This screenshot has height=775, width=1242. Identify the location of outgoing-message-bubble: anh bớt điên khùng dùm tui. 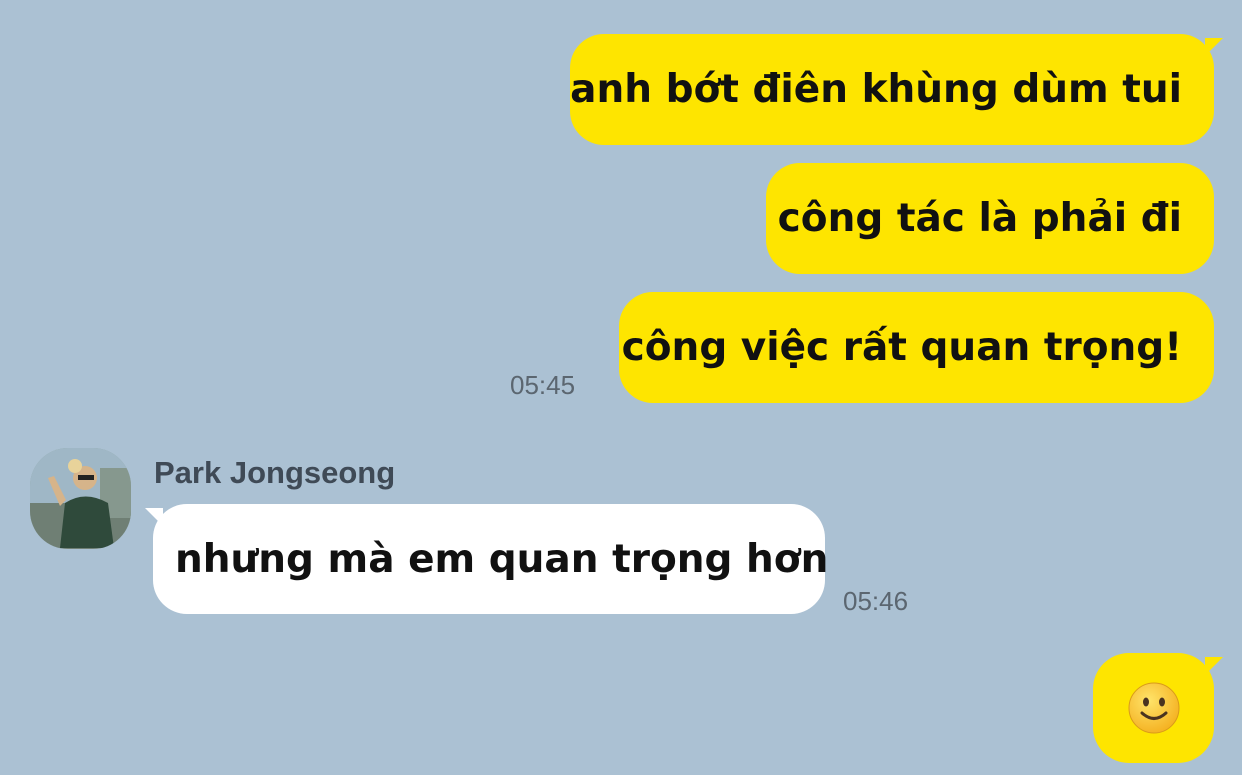
(892, 89).